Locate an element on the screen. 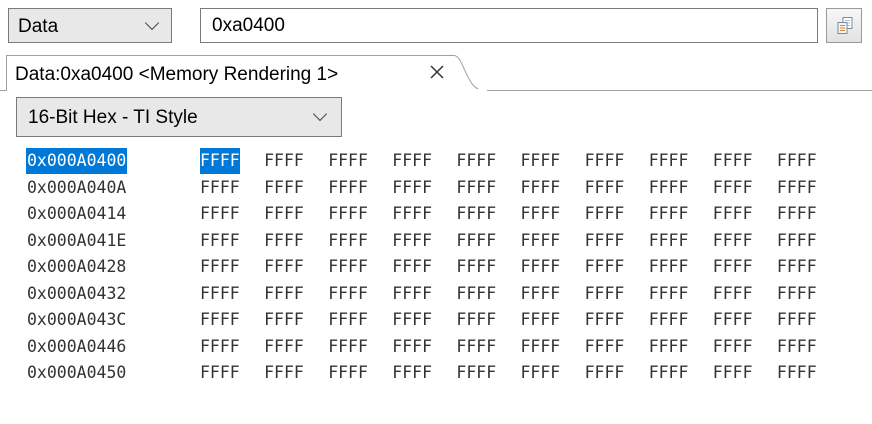 The image size is (872, 424). memory-address: 0x000A041E is located at coordinates (76, 241).